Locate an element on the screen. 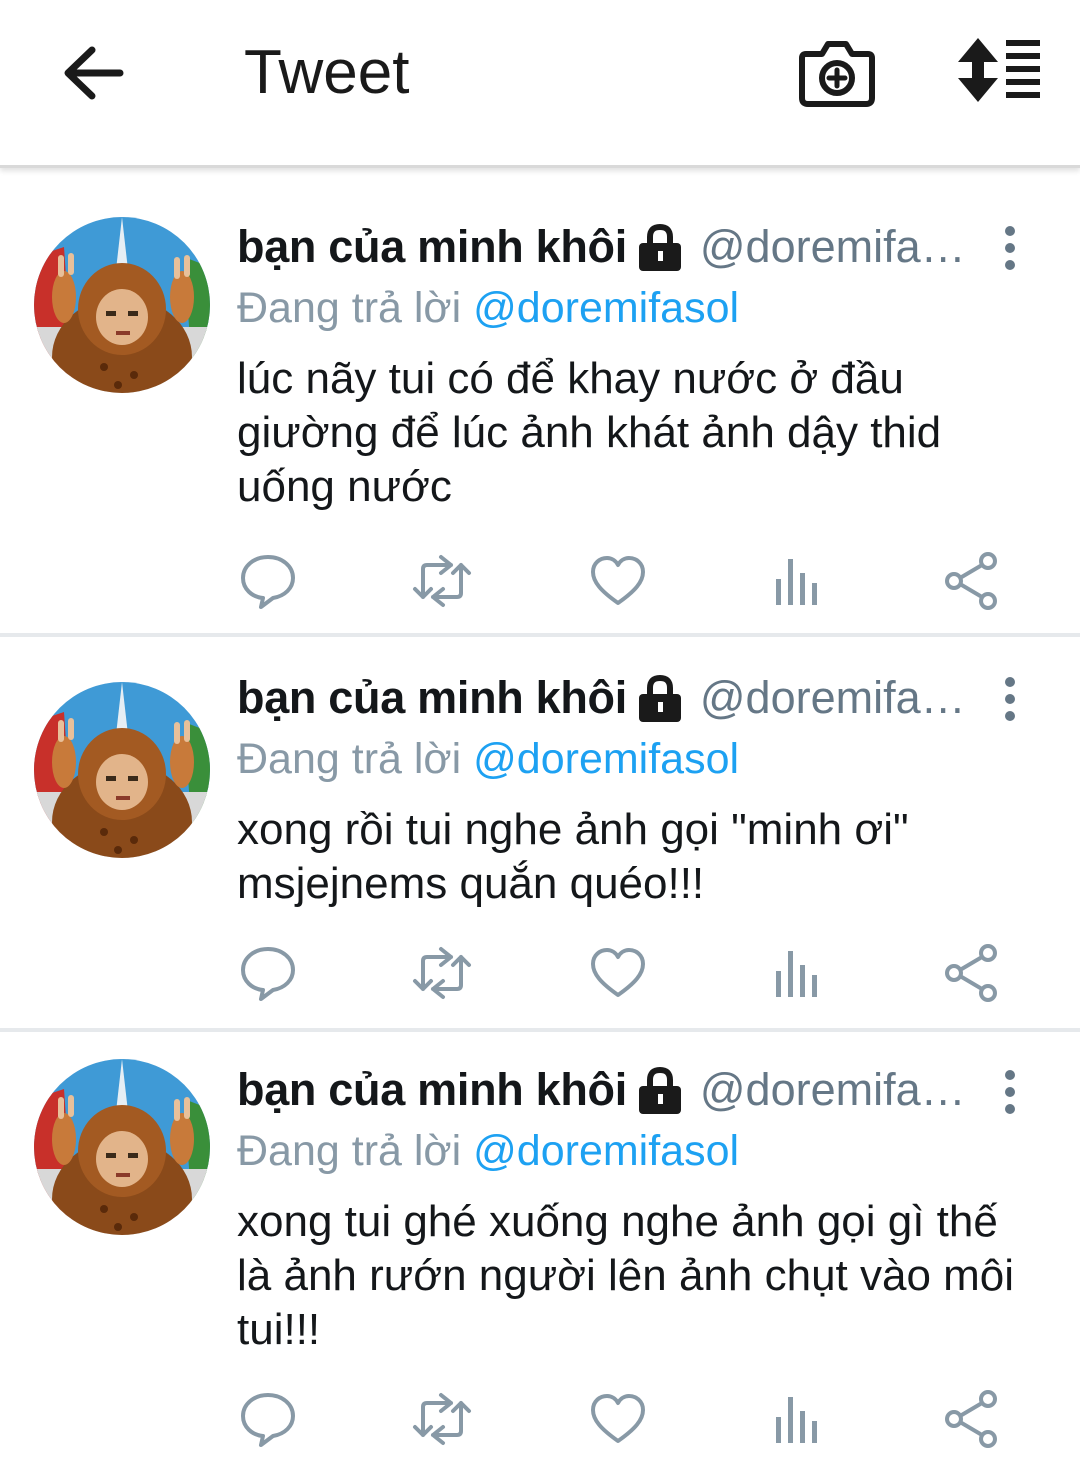 This screenshot has width=1080, height=1477. top-app-bar: Tweet is located at coordinates (540, 84).